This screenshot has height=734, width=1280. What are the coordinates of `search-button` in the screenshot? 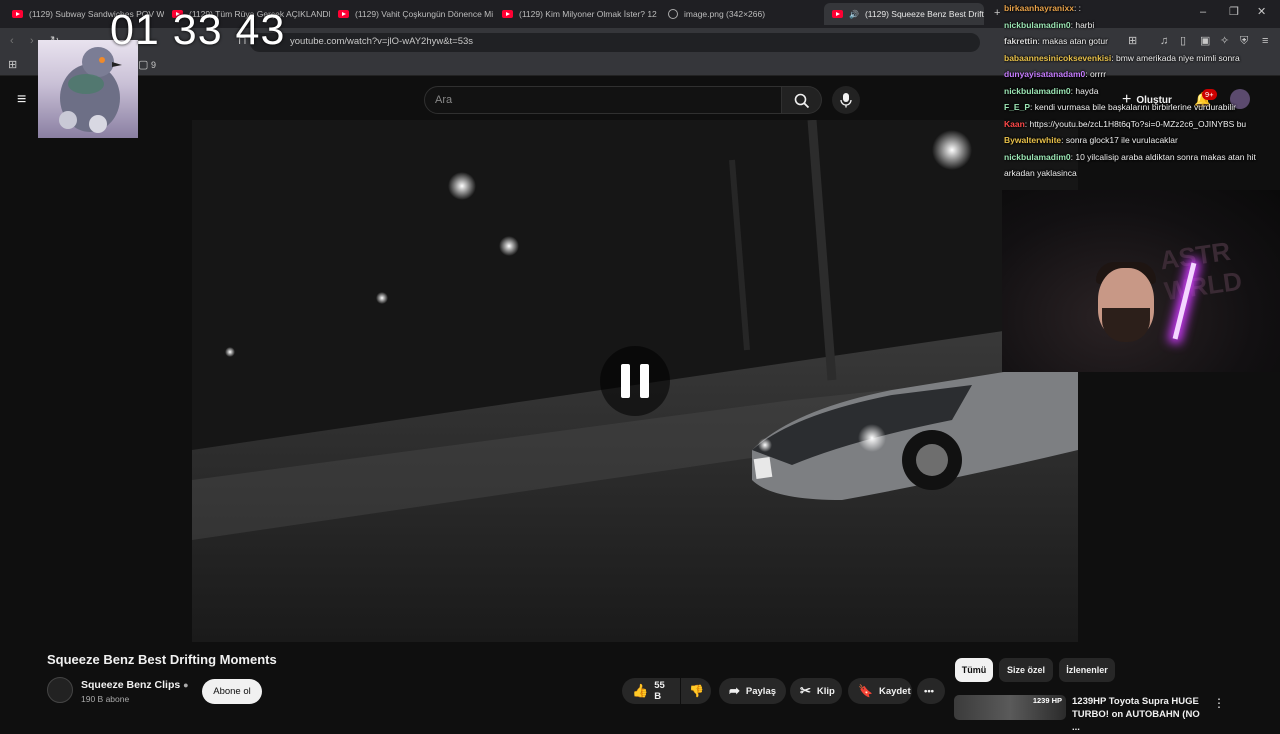 It's located at (802, 100).